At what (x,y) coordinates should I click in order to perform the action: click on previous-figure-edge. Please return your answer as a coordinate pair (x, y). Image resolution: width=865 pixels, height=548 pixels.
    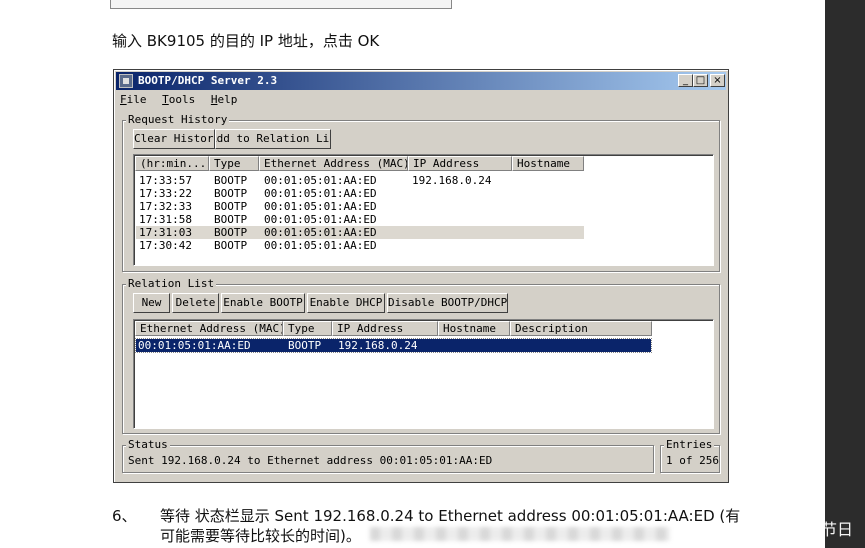
    Looking at the image, I should click on (281, 4).